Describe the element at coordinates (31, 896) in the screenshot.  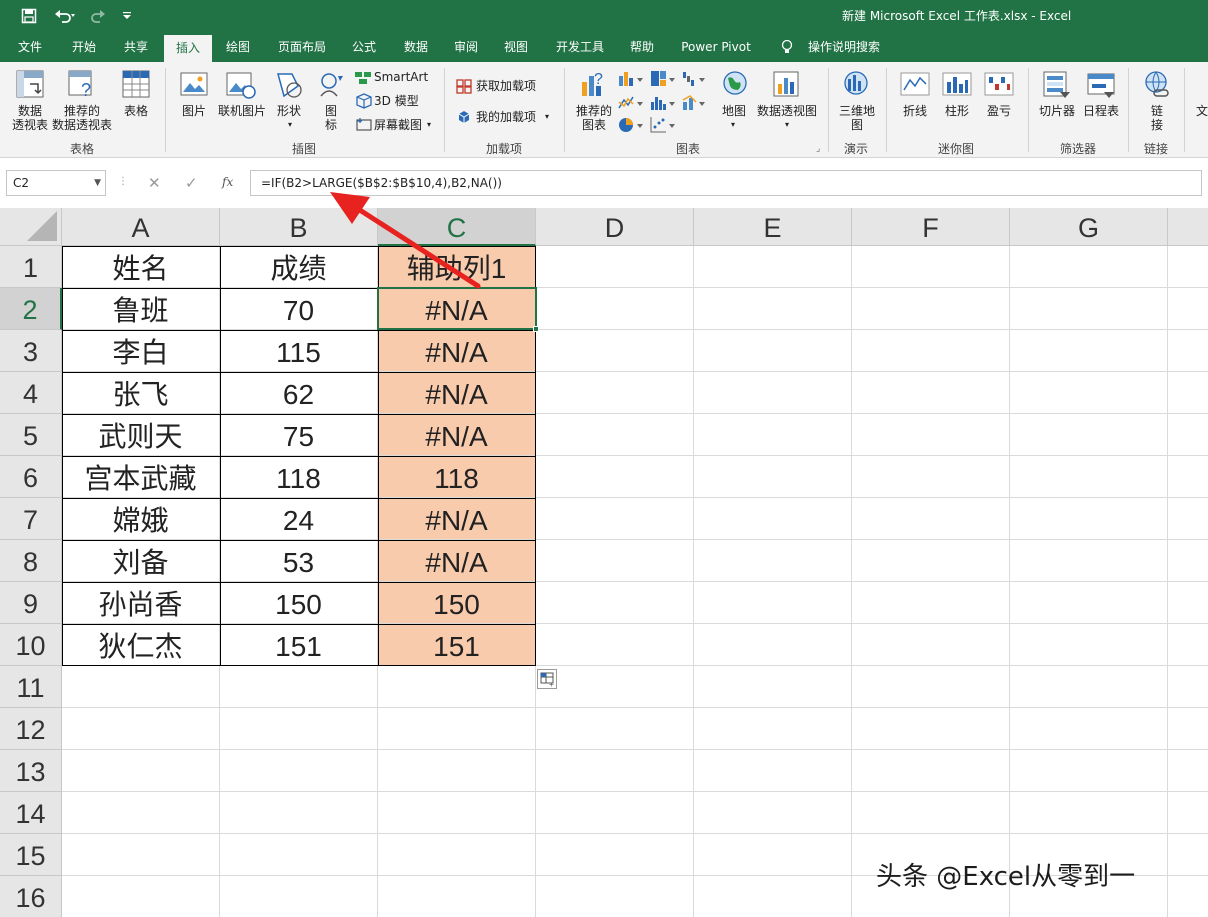
I see `row-header-16: 16` at that location.